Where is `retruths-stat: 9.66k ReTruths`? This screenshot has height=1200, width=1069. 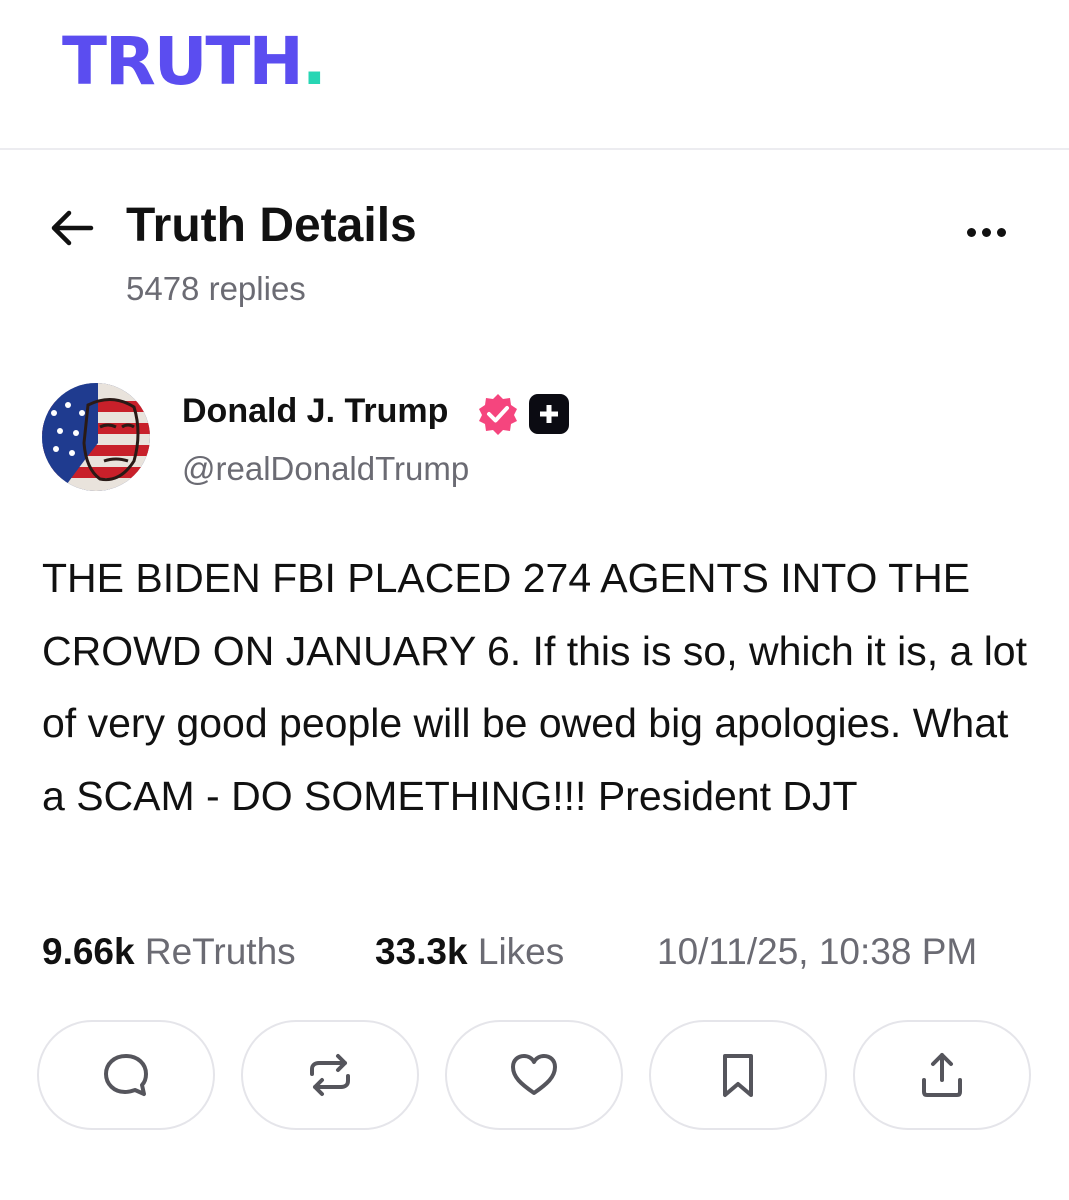 retruths-stat: 9.66k ReTruths is located at coordinates (169, 952).